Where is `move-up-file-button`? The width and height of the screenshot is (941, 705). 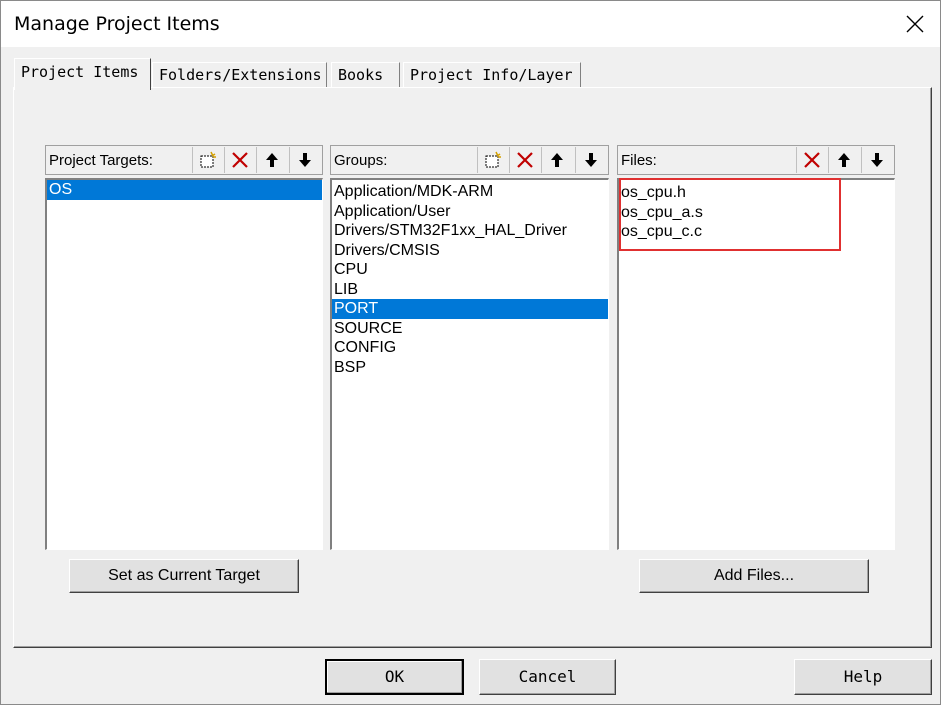
move-up-file-button is located at coordinates (843, 160).